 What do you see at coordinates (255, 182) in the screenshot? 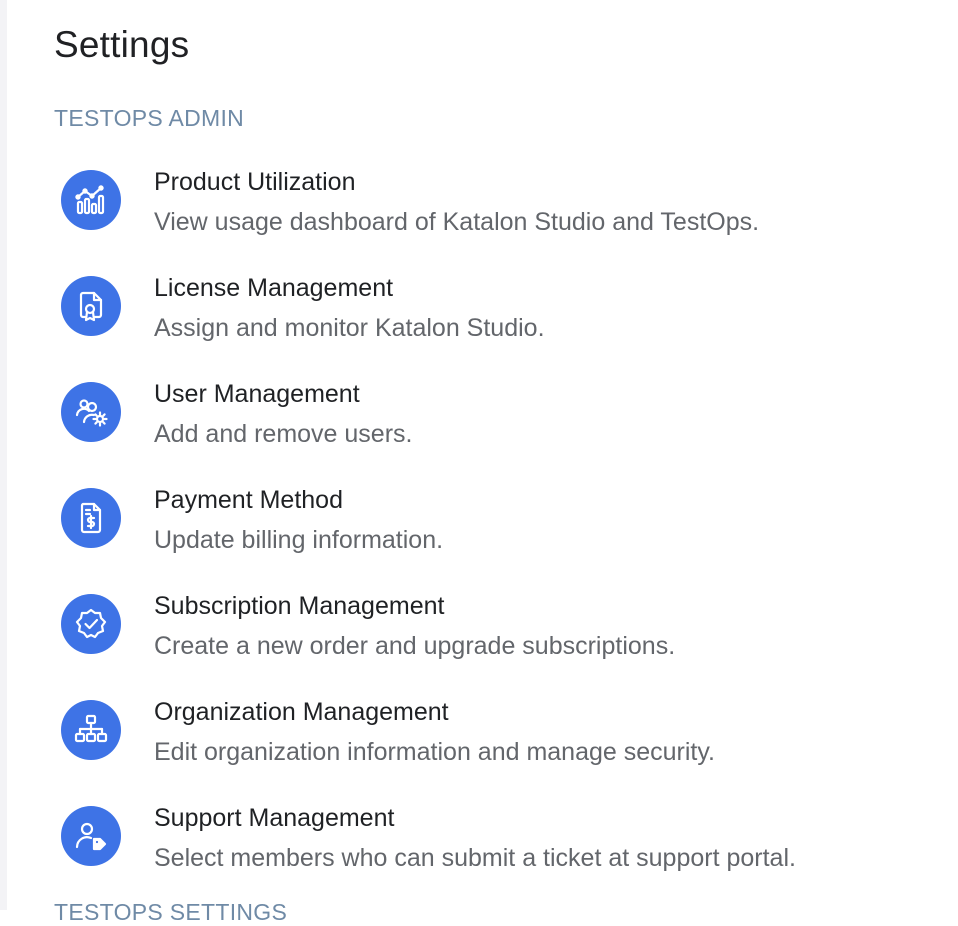
I see `item-title: Product Utilization` at bounding box center [255, 182].